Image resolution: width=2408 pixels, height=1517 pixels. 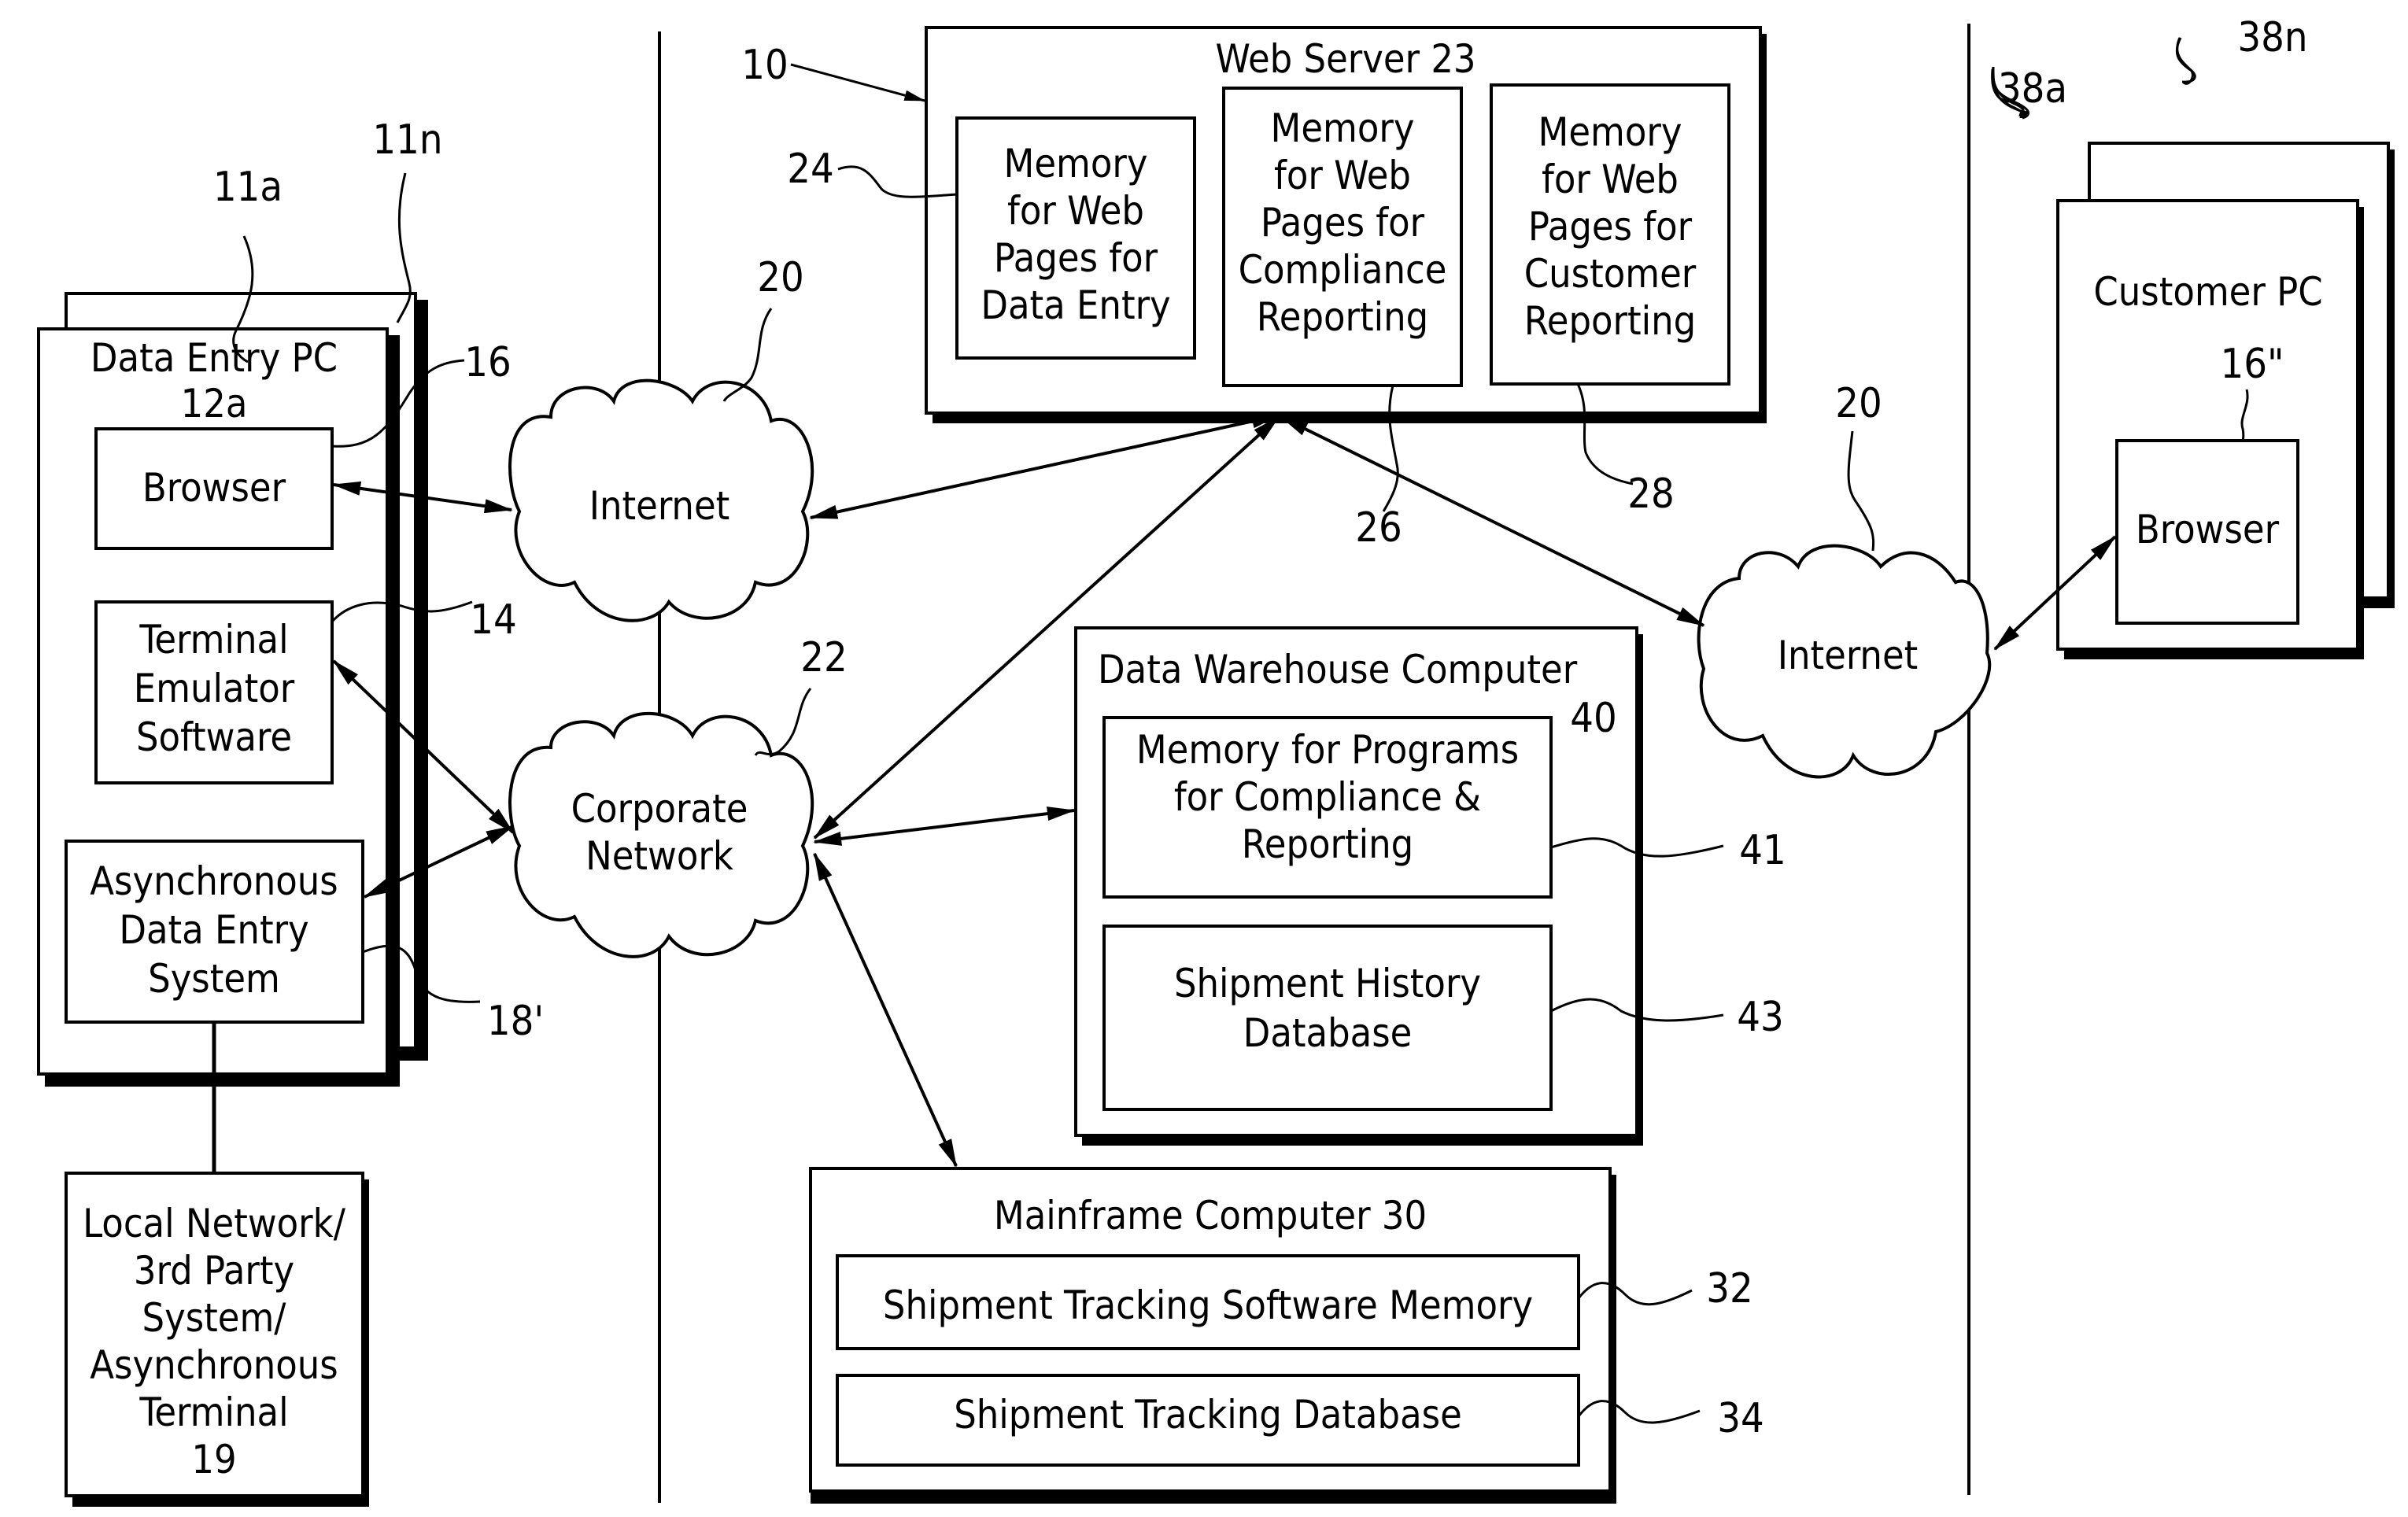 I want to click on link-internet-webserver, so click(x=1044, y=466).